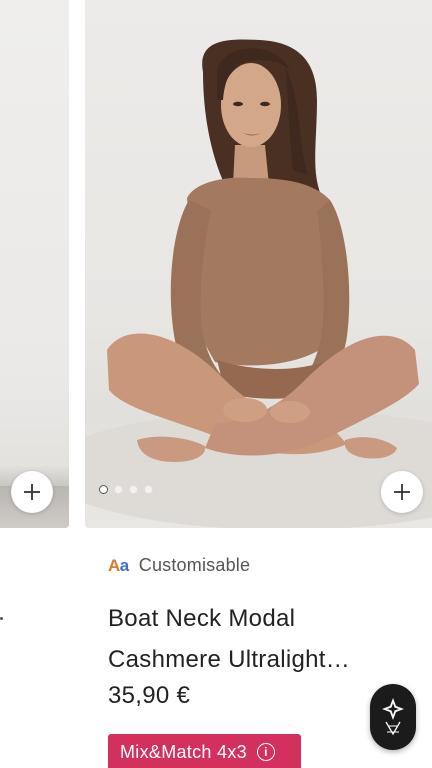 Image resolution: width=432 pixels, height=768 pixels. I want to click on left-product-image, so click(34, 264).